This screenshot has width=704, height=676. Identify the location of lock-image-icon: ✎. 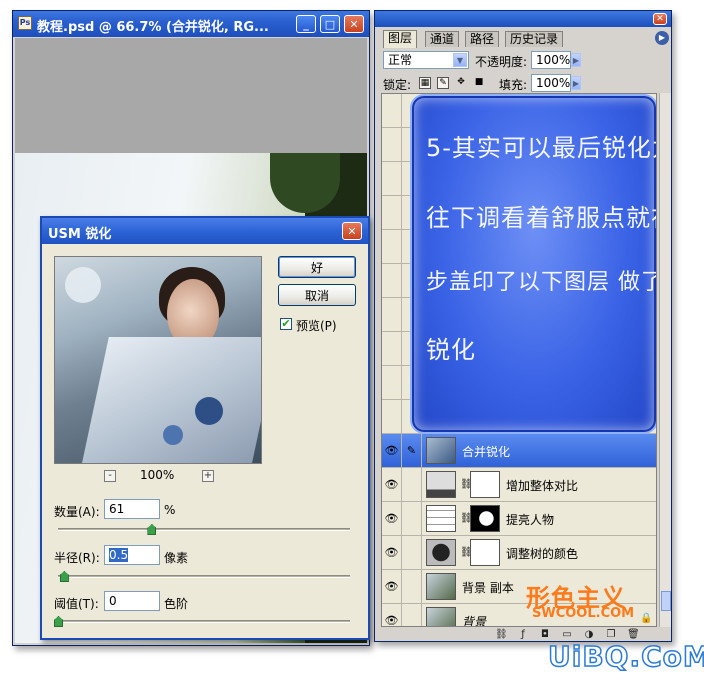
(443, 83).